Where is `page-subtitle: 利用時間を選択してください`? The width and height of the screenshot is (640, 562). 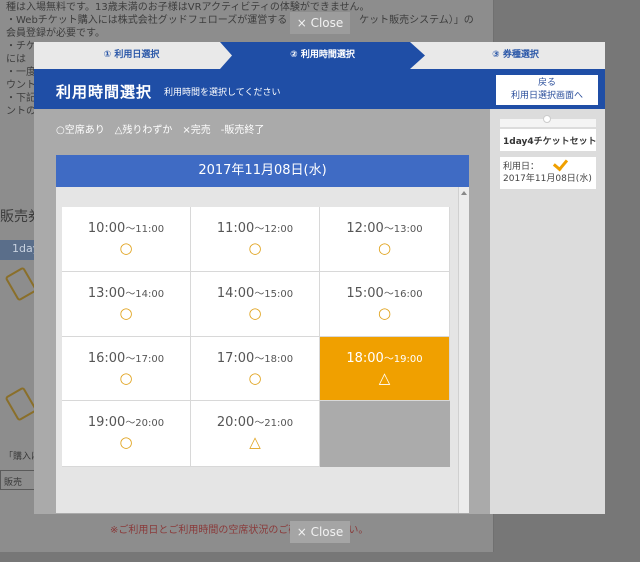 page-subtitle: 利用時間を選択してください is located at coordinates (222, 93).